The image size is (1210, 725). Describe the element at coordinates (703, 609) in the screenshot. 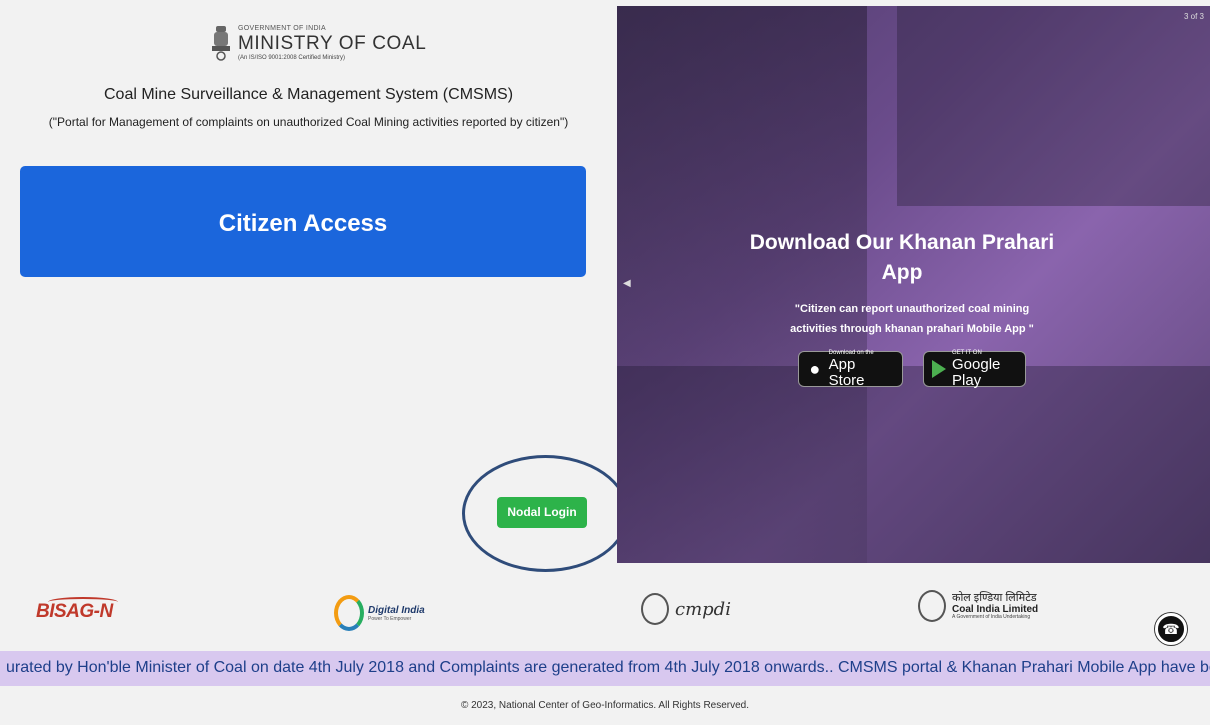

I see `cmpdi-label: cmpdi` at that location.